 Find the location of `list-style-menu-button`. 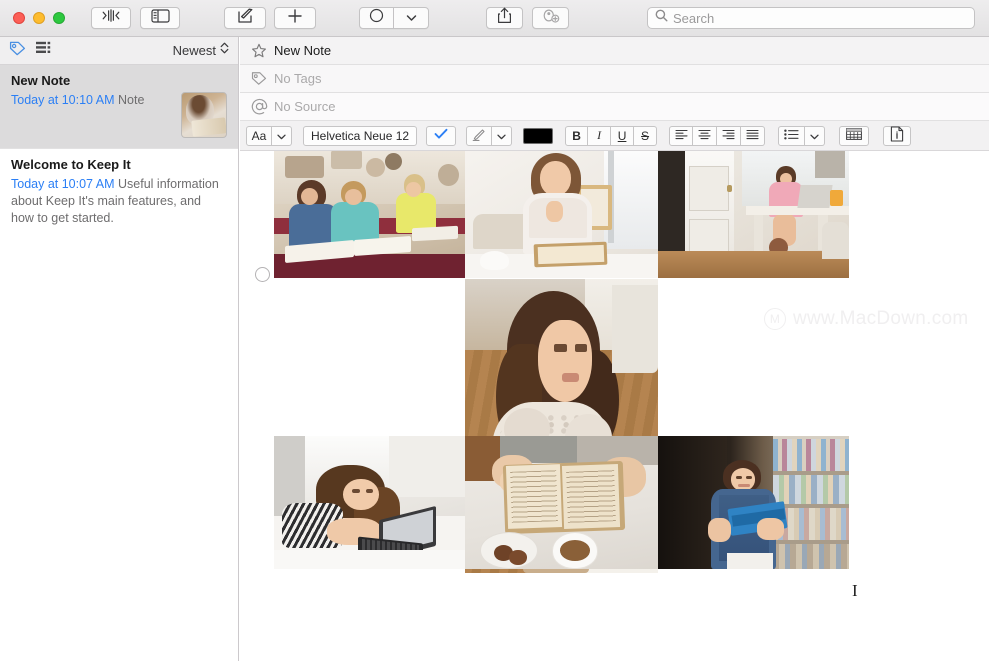

list-style-menu-button is located at coordinates (815, 135).